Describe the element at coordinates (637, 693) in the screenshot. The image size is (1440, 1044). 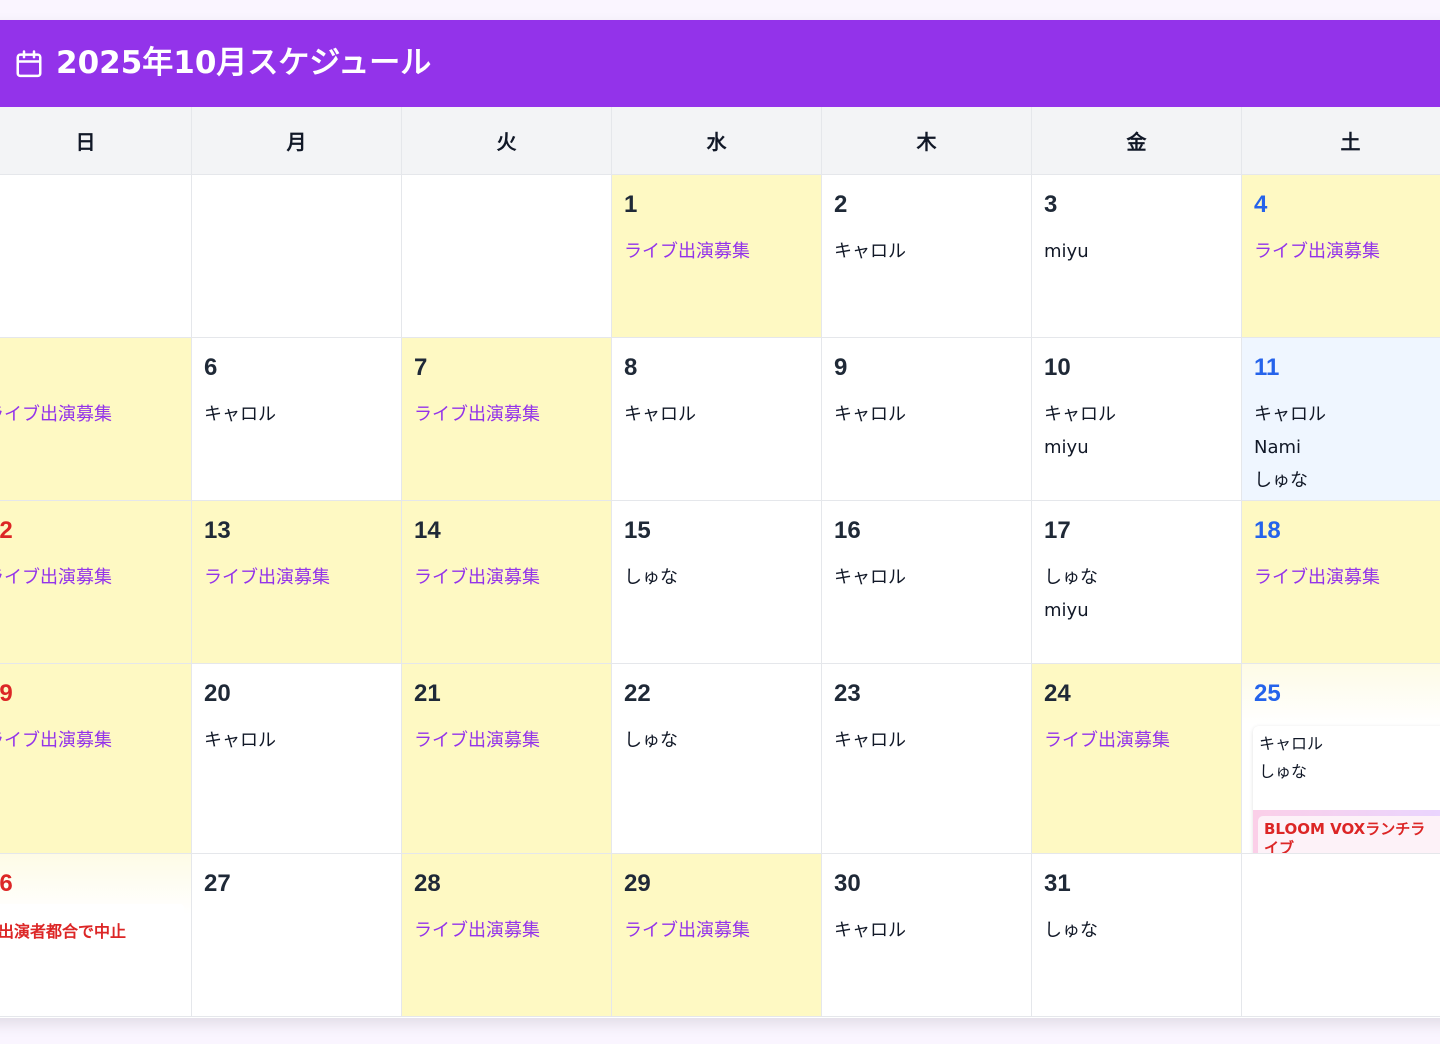
I see `day-number: 22` at that location.